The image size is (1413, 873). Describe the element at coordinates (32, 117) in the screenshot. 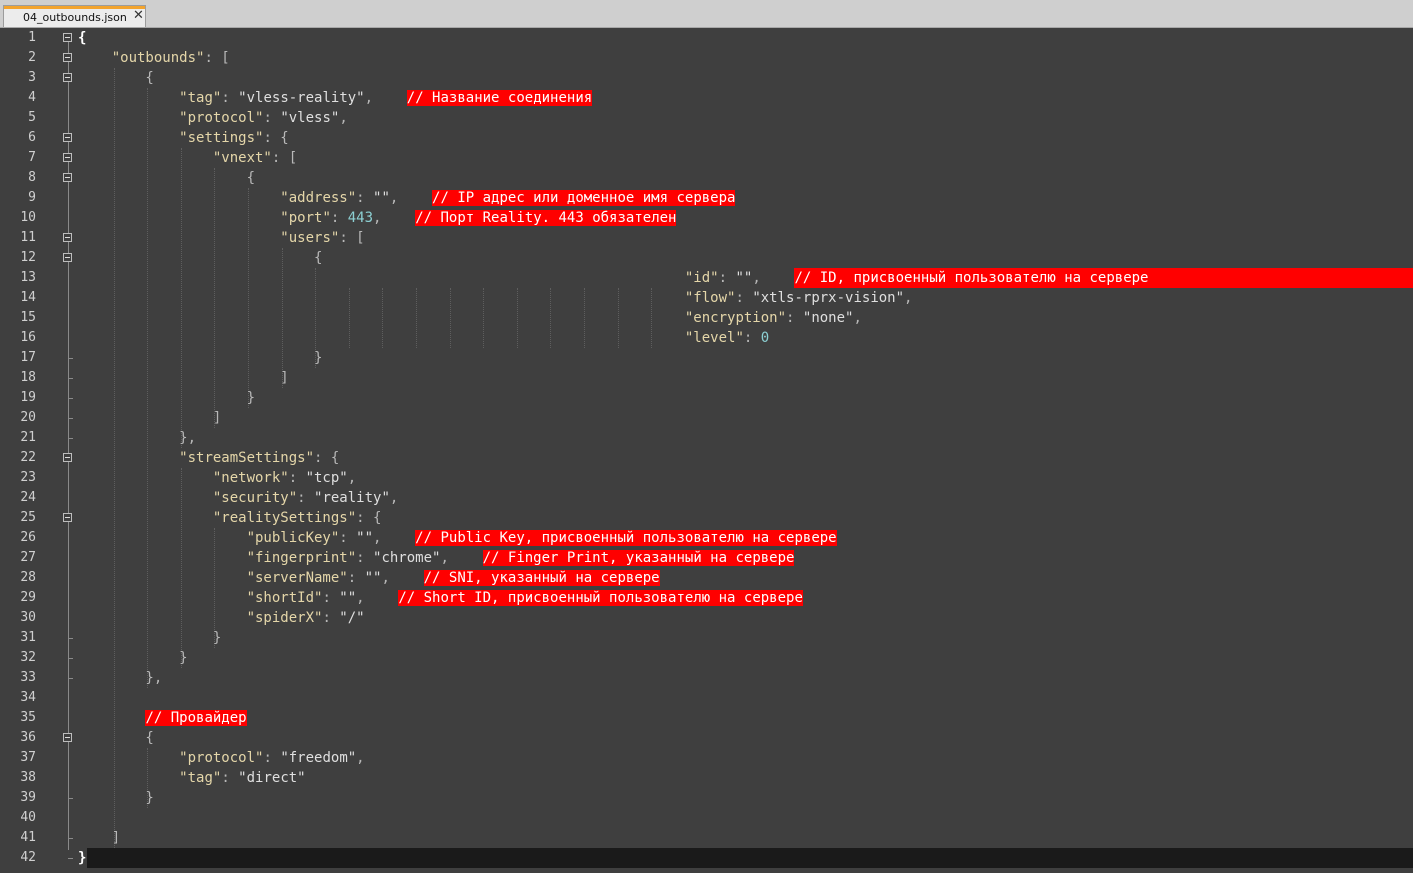

I see `line-number: 5` at that location.